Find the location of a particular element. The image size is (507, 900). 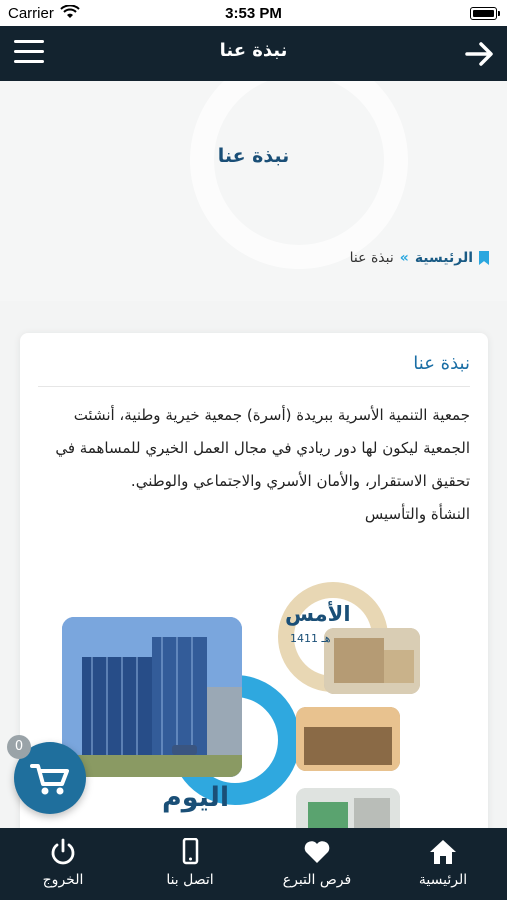

tab-logout-label: الخروج is located at coordinates (63, 880).